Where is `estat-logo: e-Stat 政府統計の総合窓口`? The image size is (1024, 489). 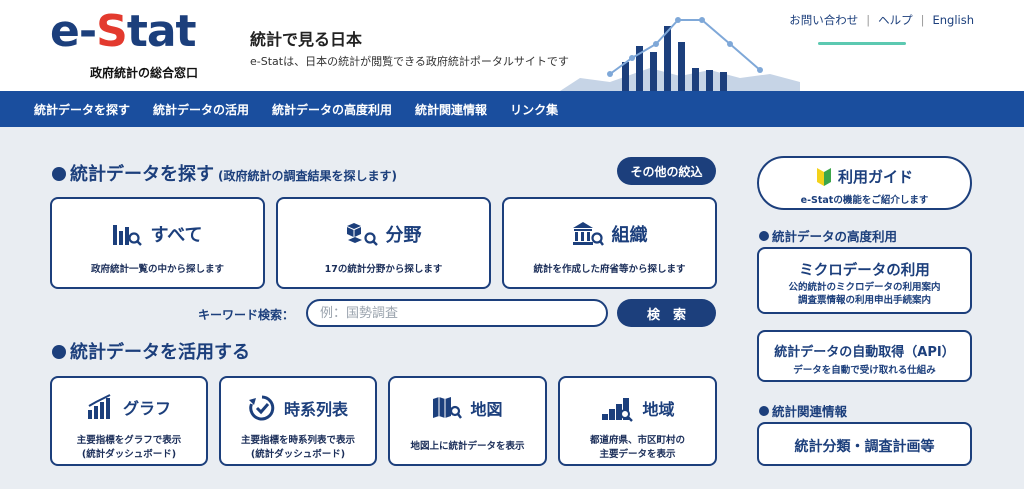
estat-logo: e-Stat 政府統計の総合窓口 is located at coordinates (135, 43).